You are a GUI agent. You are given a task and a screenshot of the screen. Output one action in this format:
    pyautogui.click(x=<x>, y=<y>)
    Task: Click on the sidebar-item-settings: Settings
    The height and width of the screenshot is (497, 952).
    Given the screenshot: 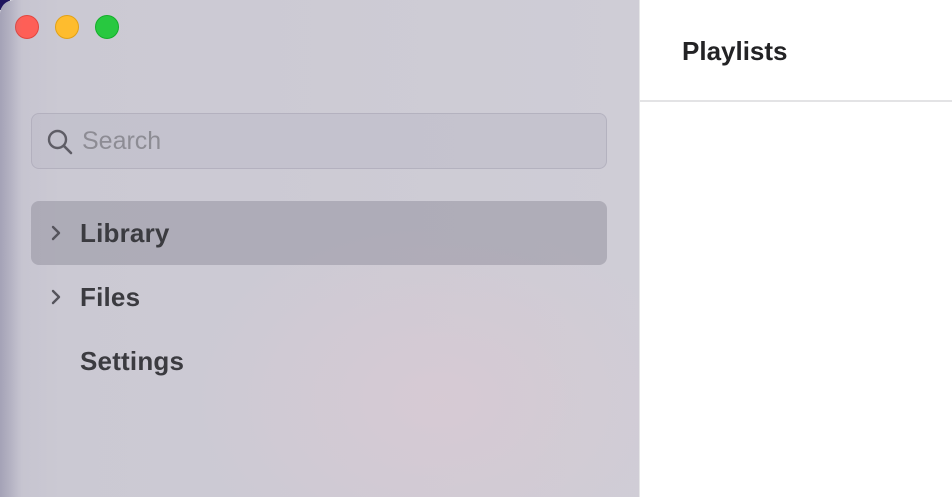 What is the action you would take?
    pyautogui.click(x=319, y=361)
    